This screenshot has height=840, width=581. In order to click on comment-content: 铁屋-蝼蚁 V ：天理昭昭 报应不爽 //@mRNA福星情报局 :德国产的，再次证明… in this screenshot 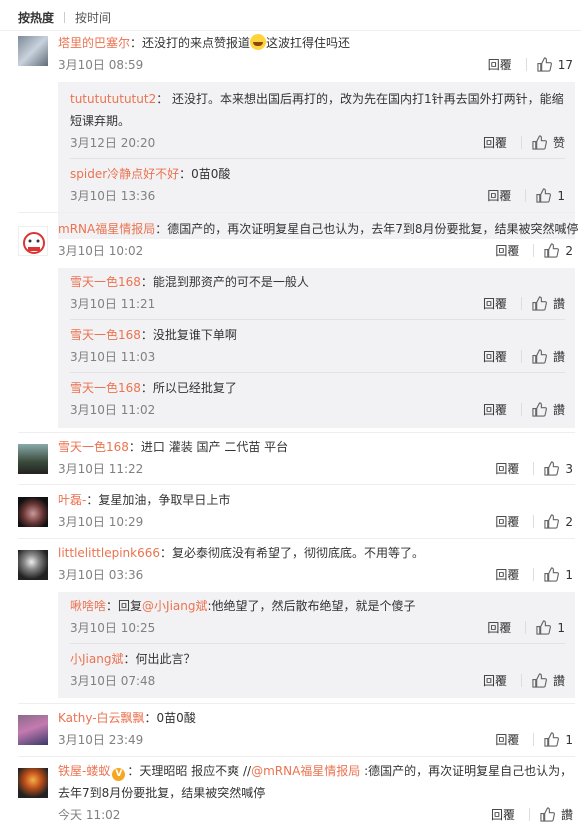, I will do `click(315, 782)`.